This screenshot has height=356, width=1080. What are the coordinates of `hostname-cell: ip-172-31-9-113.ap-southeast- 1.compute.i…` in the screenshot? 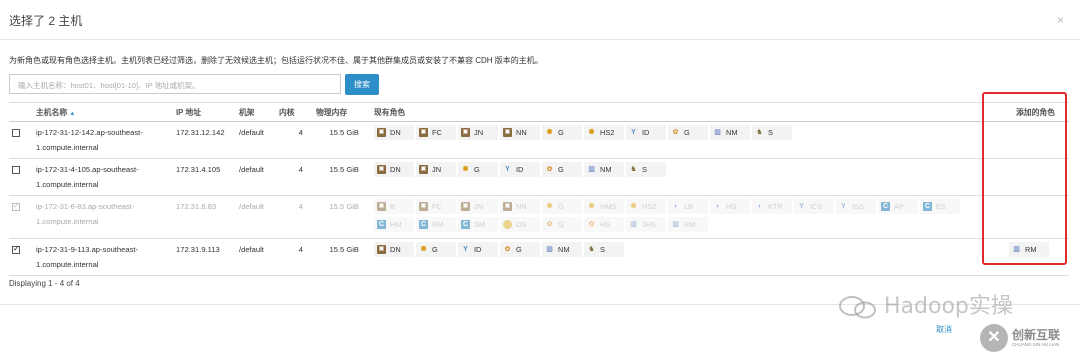 It's located at (103, 257).